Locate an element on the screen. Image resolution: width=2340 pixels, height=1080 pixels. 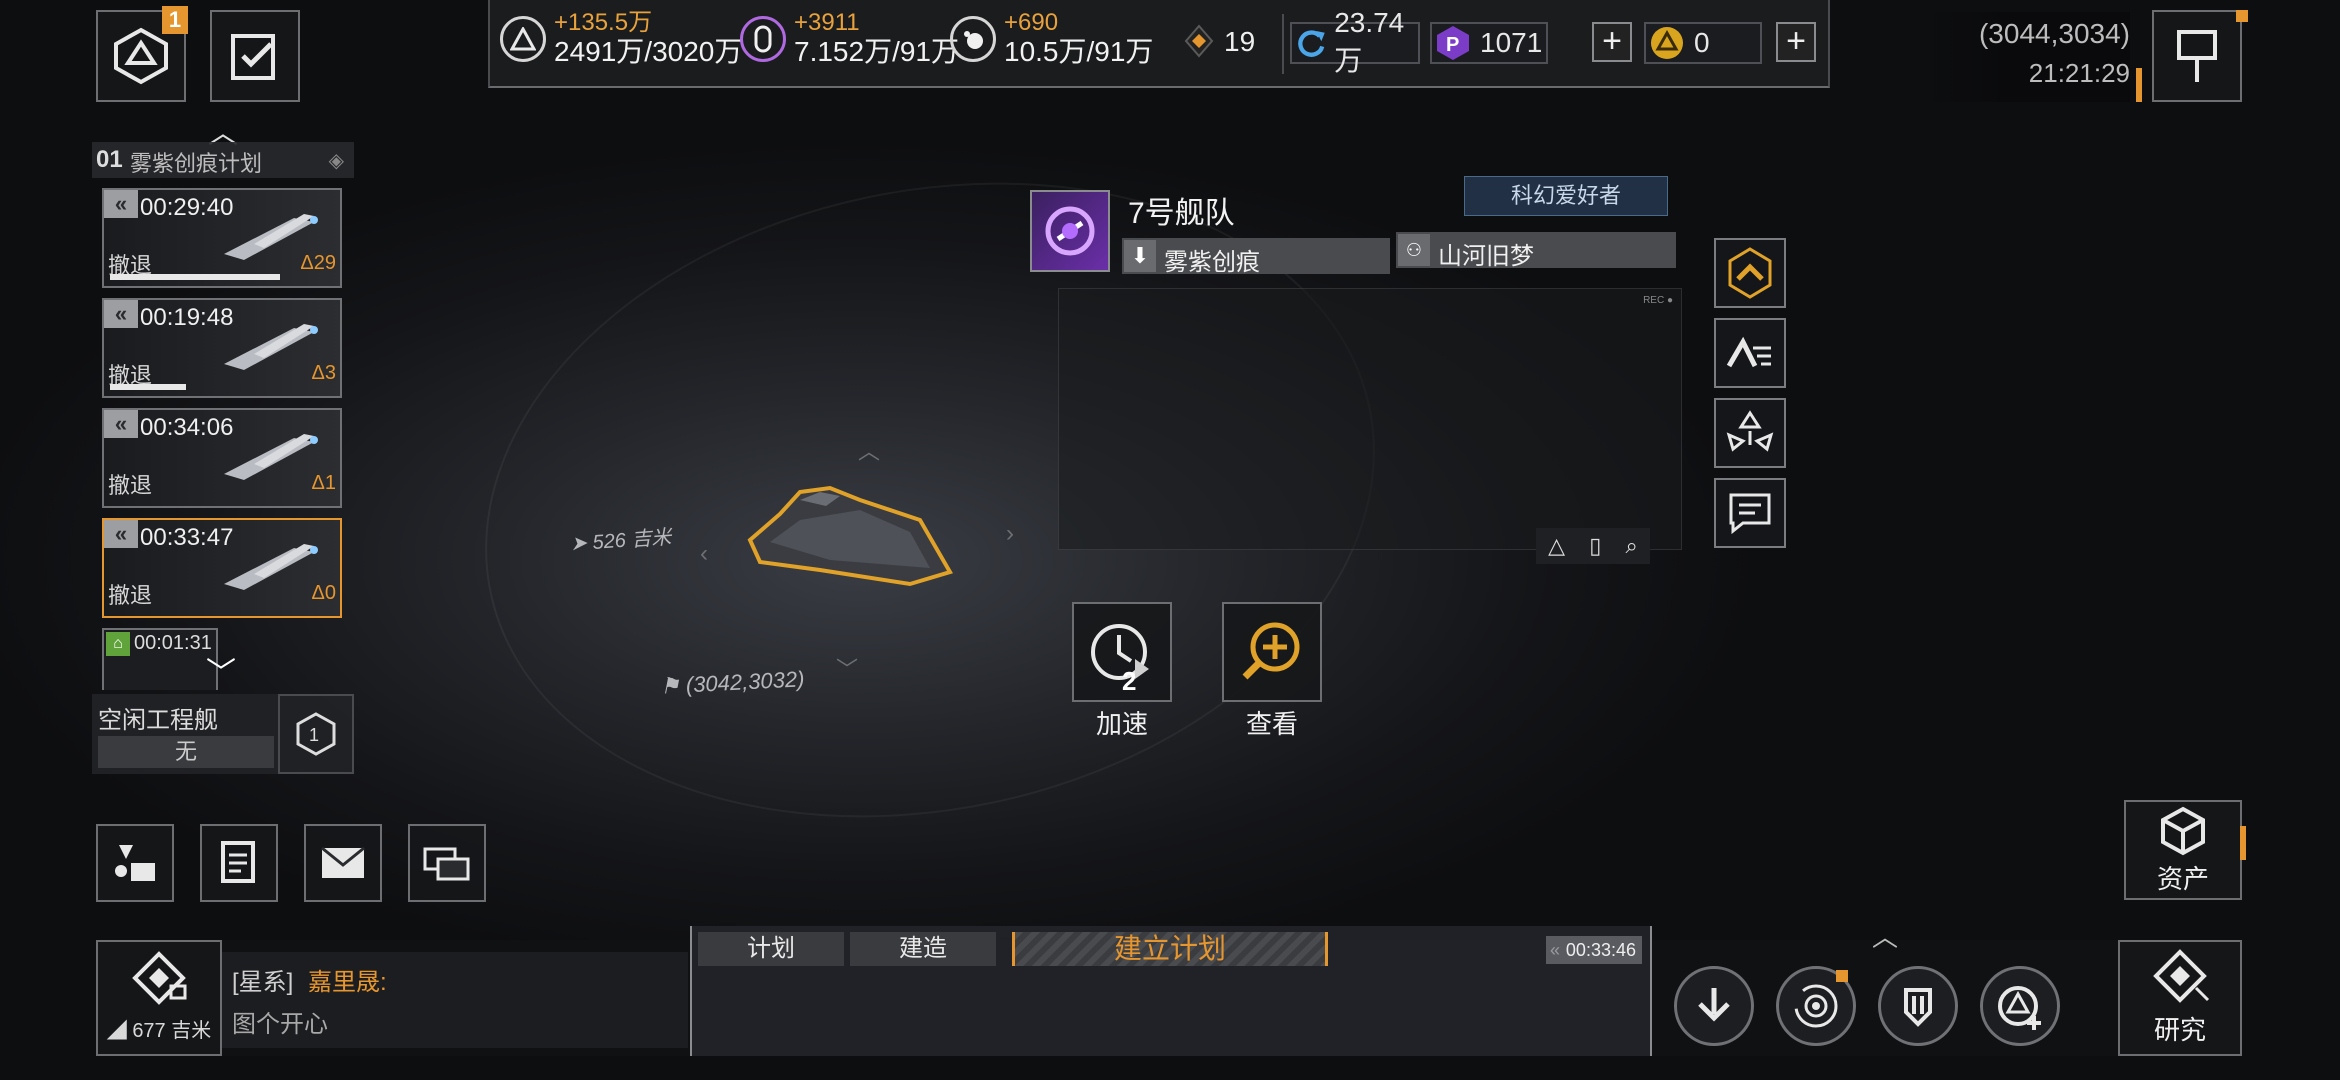
create-plan-button: 建立计划 is located at coordinates (1170, 949).